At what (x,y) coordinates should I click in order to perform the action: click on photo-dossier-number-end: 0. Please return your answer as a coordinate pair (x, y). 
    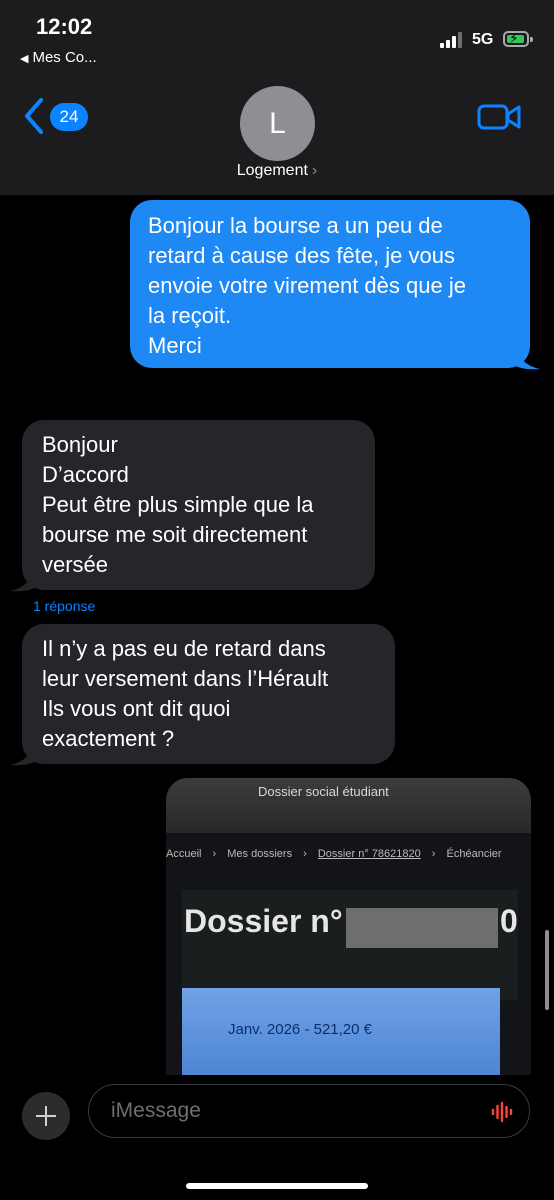
    Looking at the image, I should click on (509, 921).